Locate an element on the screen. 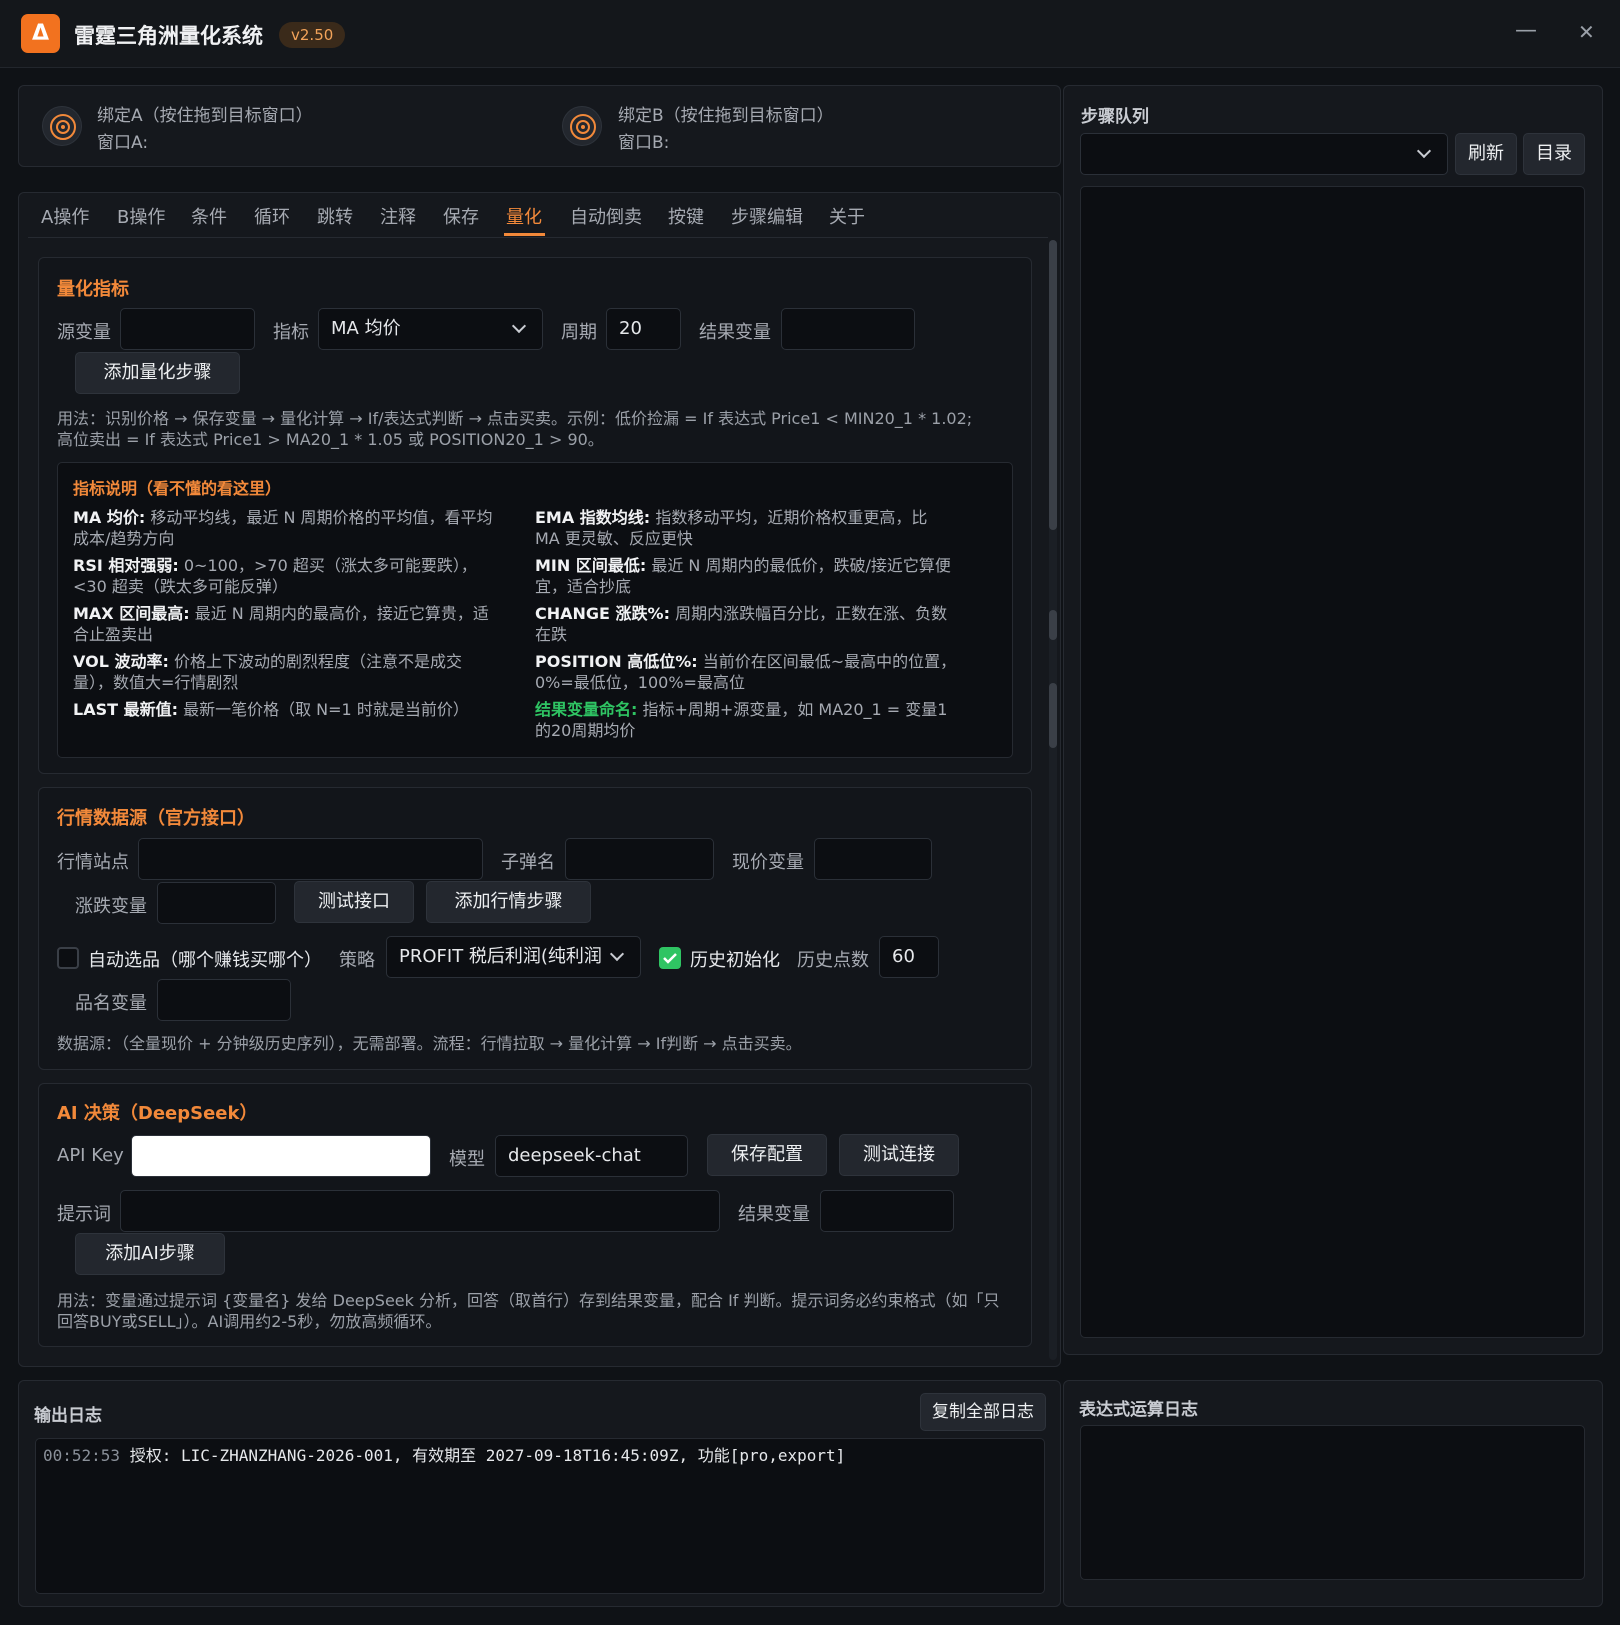 Image resolution: width=1620 pixels, height=1625 pixels. test-connection-button: 测试连接 is located at coordinates (899, 1155).